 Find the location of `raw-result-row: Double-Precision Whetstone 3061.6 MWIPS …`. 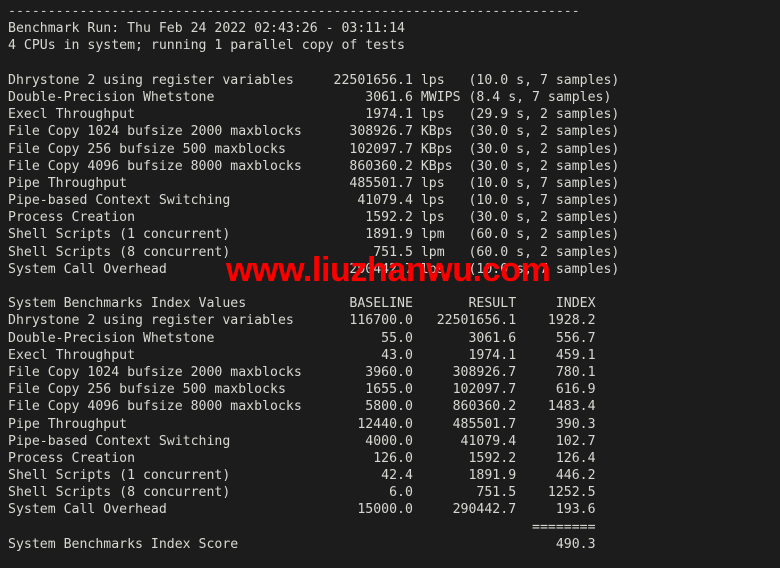

raw-result-row: Double-Precision Whetstone 3061.6 MWIPS … is located at coordinates (310, 97).